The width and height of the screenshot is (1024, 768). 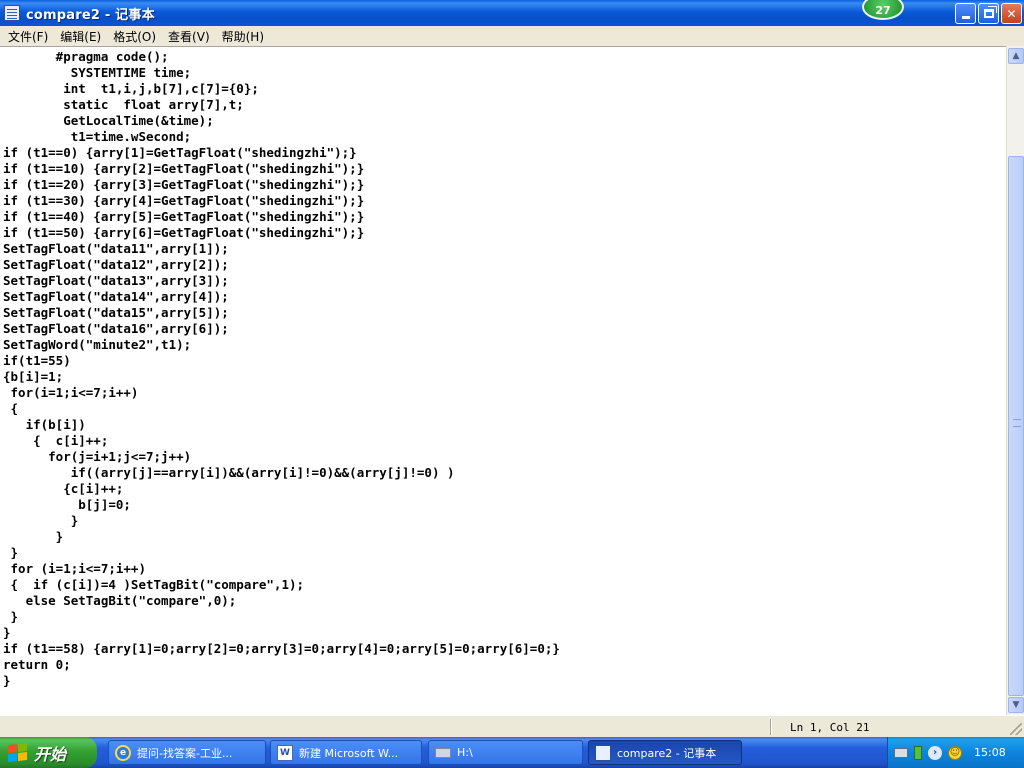 I want to click on close-icon: ✕, so click(x=1011, y=13).